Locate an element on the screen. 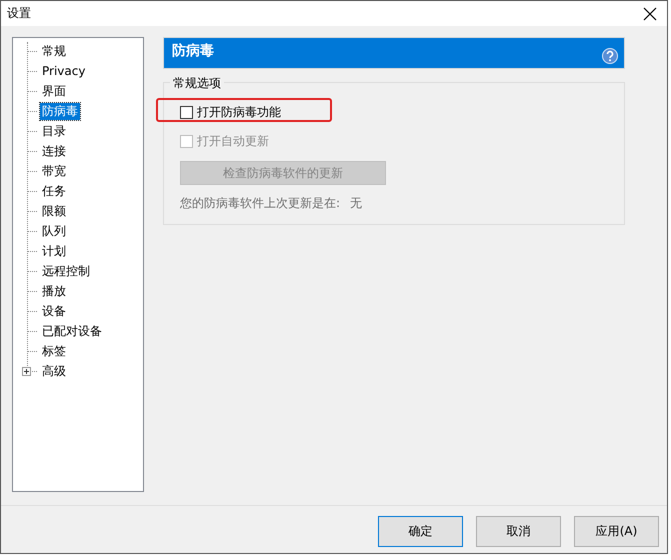 The height and width of the screenshot is (560, 671). tree-item: 常规 is located at coordinates (54, 51).